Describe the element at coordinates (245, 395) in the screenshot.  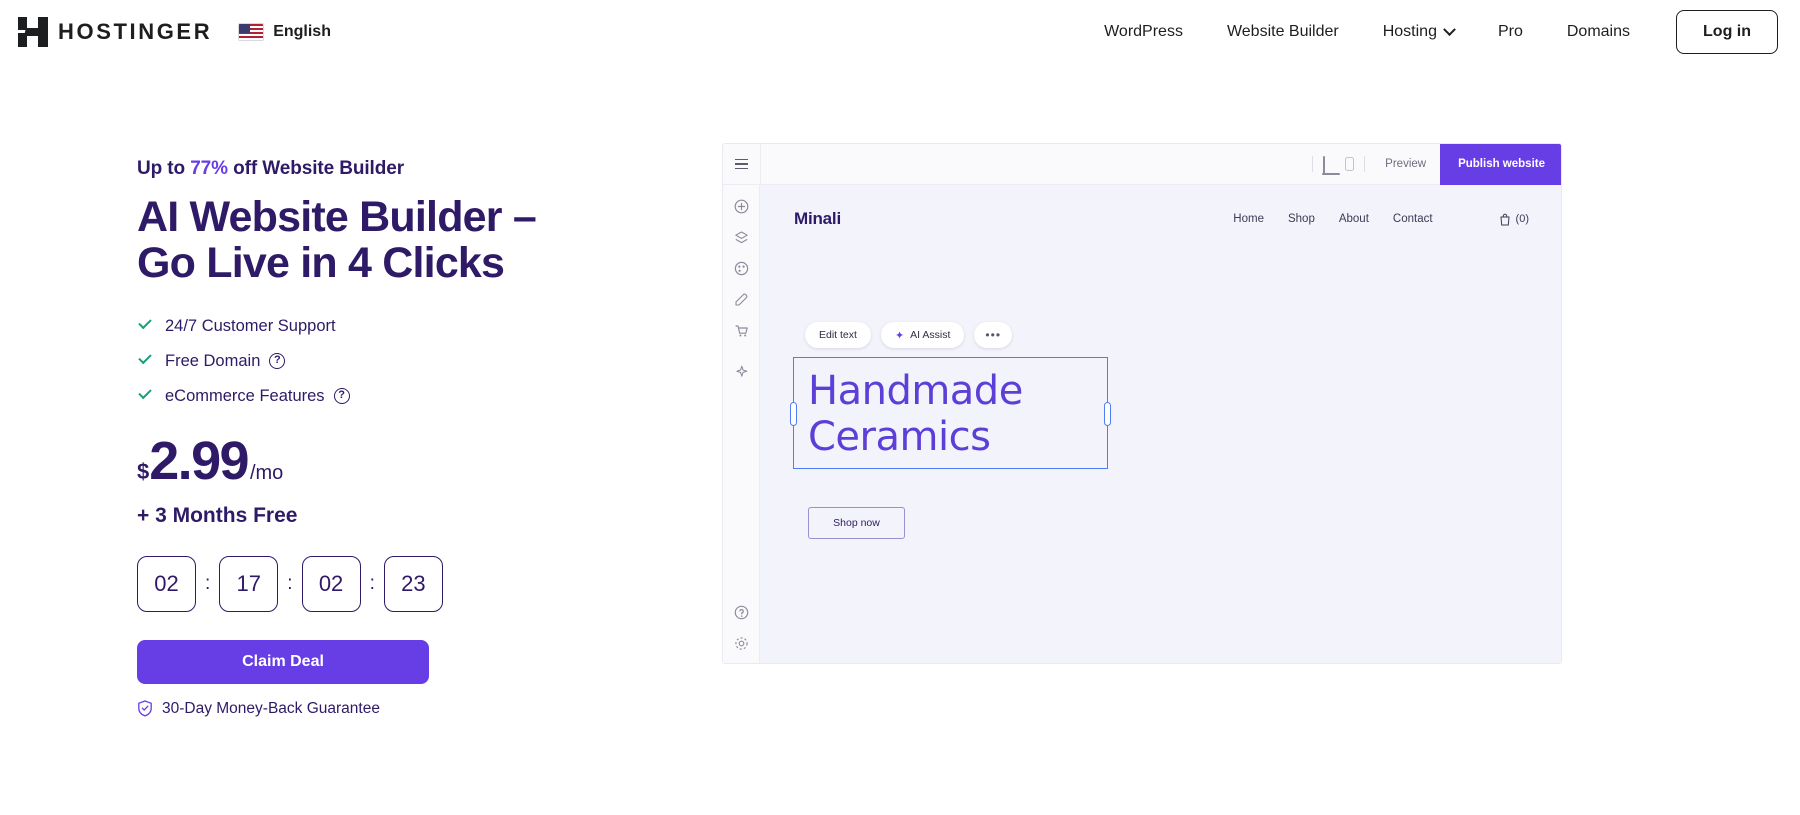
I see `feature-label: eCommerce Features` at that location.